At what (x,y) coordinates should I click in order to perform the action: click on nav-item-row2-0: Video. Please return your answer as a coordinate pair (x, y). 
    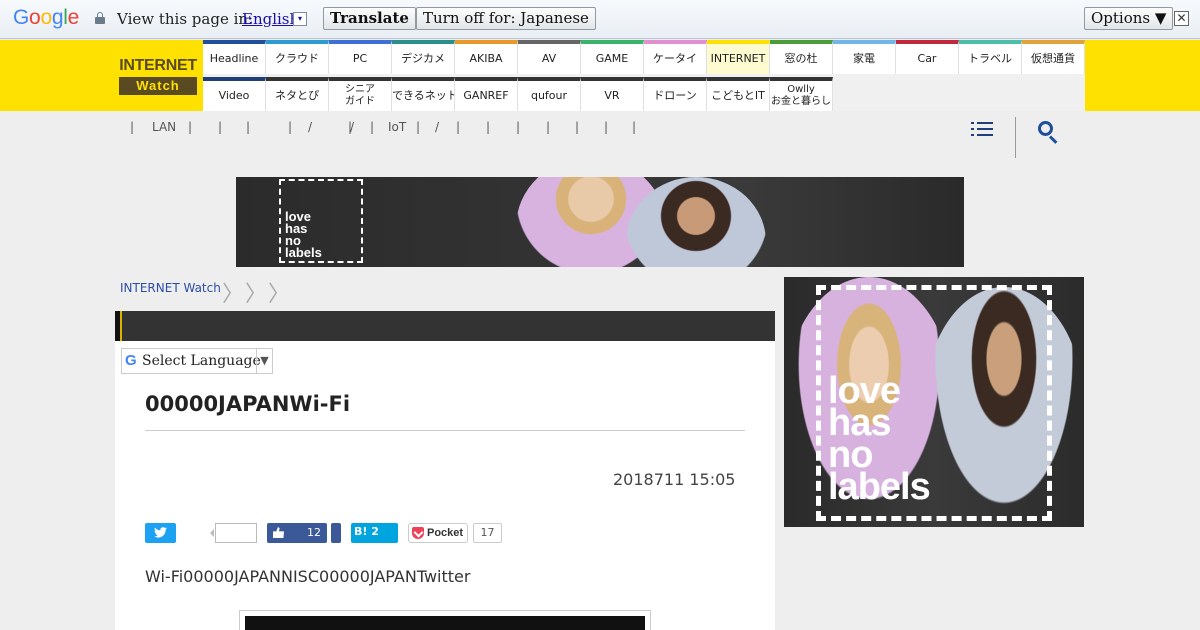
    Looking at the image, I should click on (234, 94).